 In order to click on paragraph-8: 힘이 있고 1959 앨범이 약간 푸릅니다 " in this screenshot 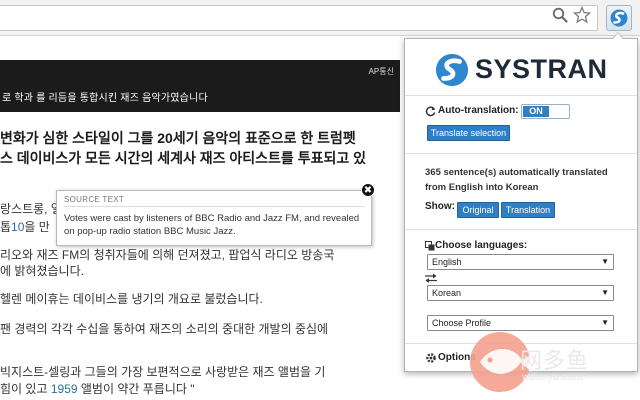, I will do `click(200, 388)`.